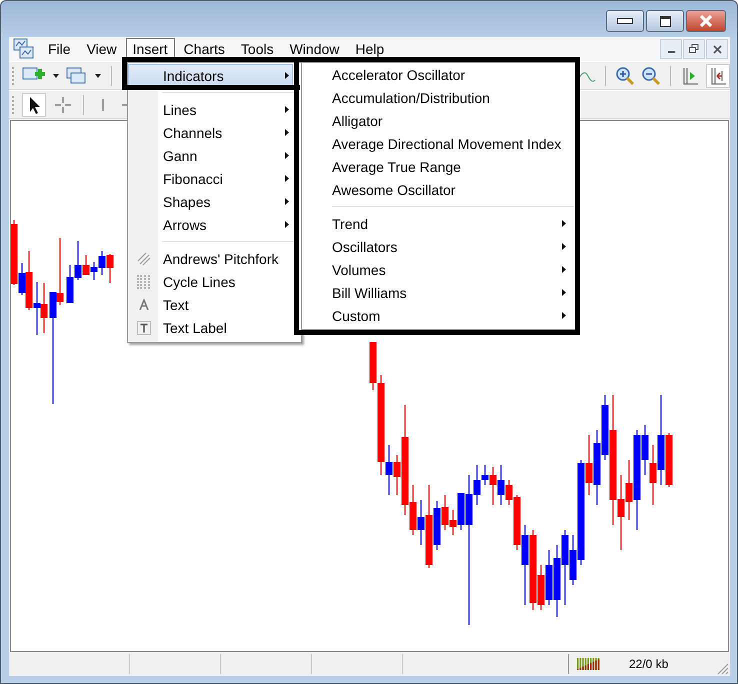  I want to click on menu-item: Charts, so click(204, 49).